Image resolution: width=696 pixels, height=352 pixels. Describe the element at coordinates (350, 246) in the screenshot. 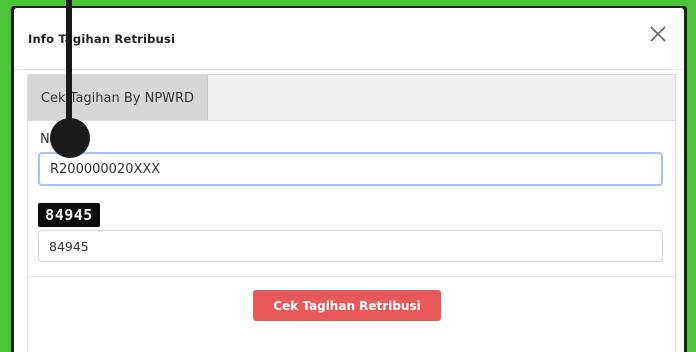

I see `captcha-input` at that location.